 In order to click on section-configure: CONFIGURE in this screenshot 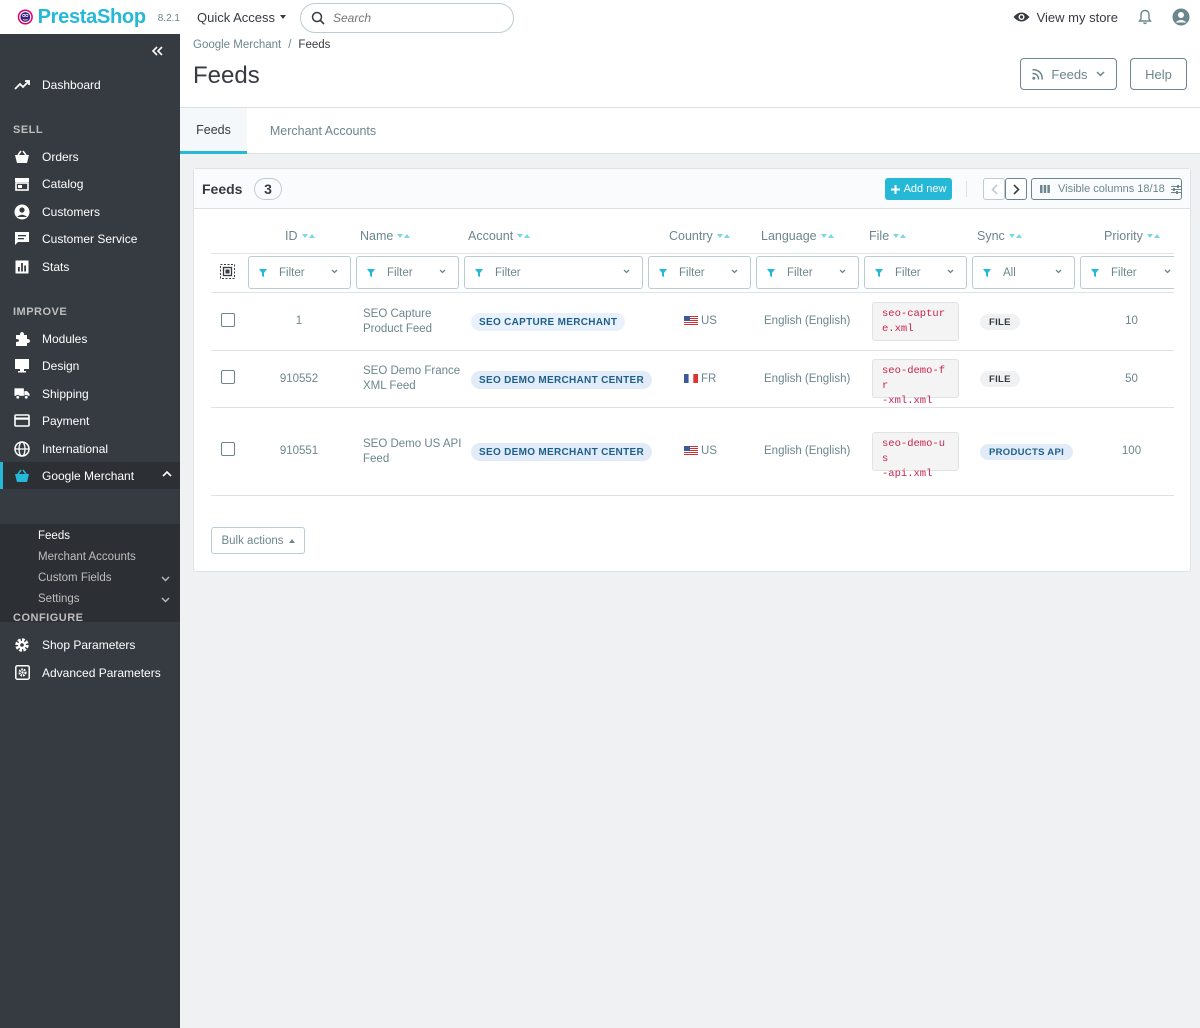, I will do `click(48, 618)`.